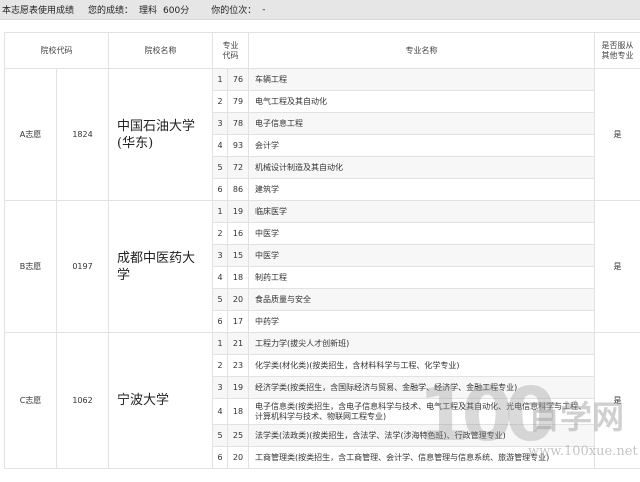  I want to click on choice-label: C志愿, so click(30, 400).